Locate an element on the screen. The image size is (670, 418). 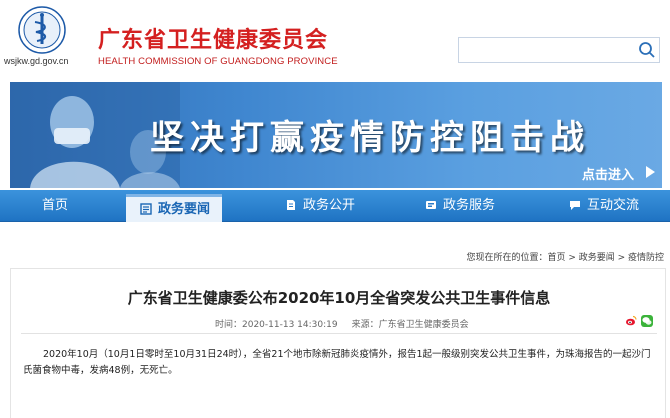
chat-icon is located at coordinates (575, 205).